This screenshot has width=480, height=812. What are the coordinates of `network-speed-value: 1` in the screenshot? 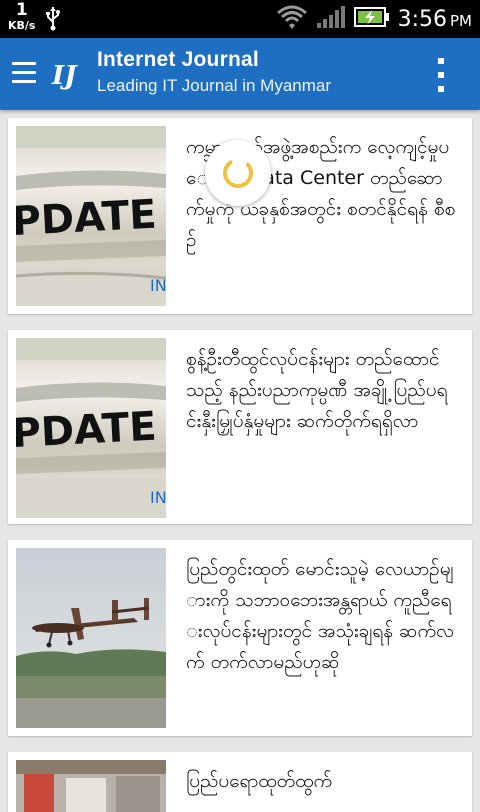 It's located at (21, 10).